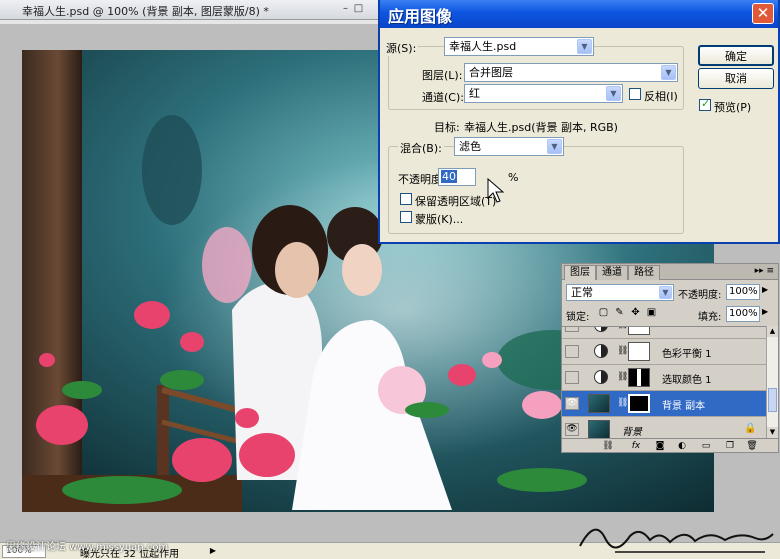 The width and height of the screenshot is (780, 559). What do you see at coordinates (765, 311) in the screenshot?
I see `fill-slider-icon: ▶` at bounding box center [765, 311].